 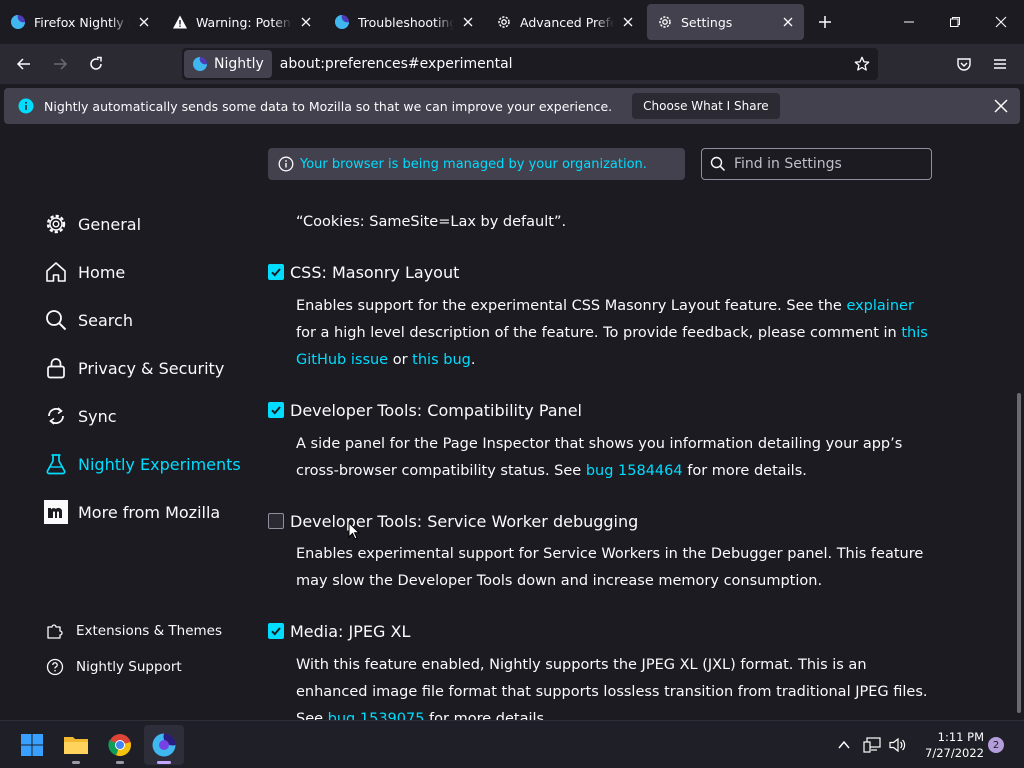 I want to click on taskbar-file-explorer, so click(x=76, y=745).